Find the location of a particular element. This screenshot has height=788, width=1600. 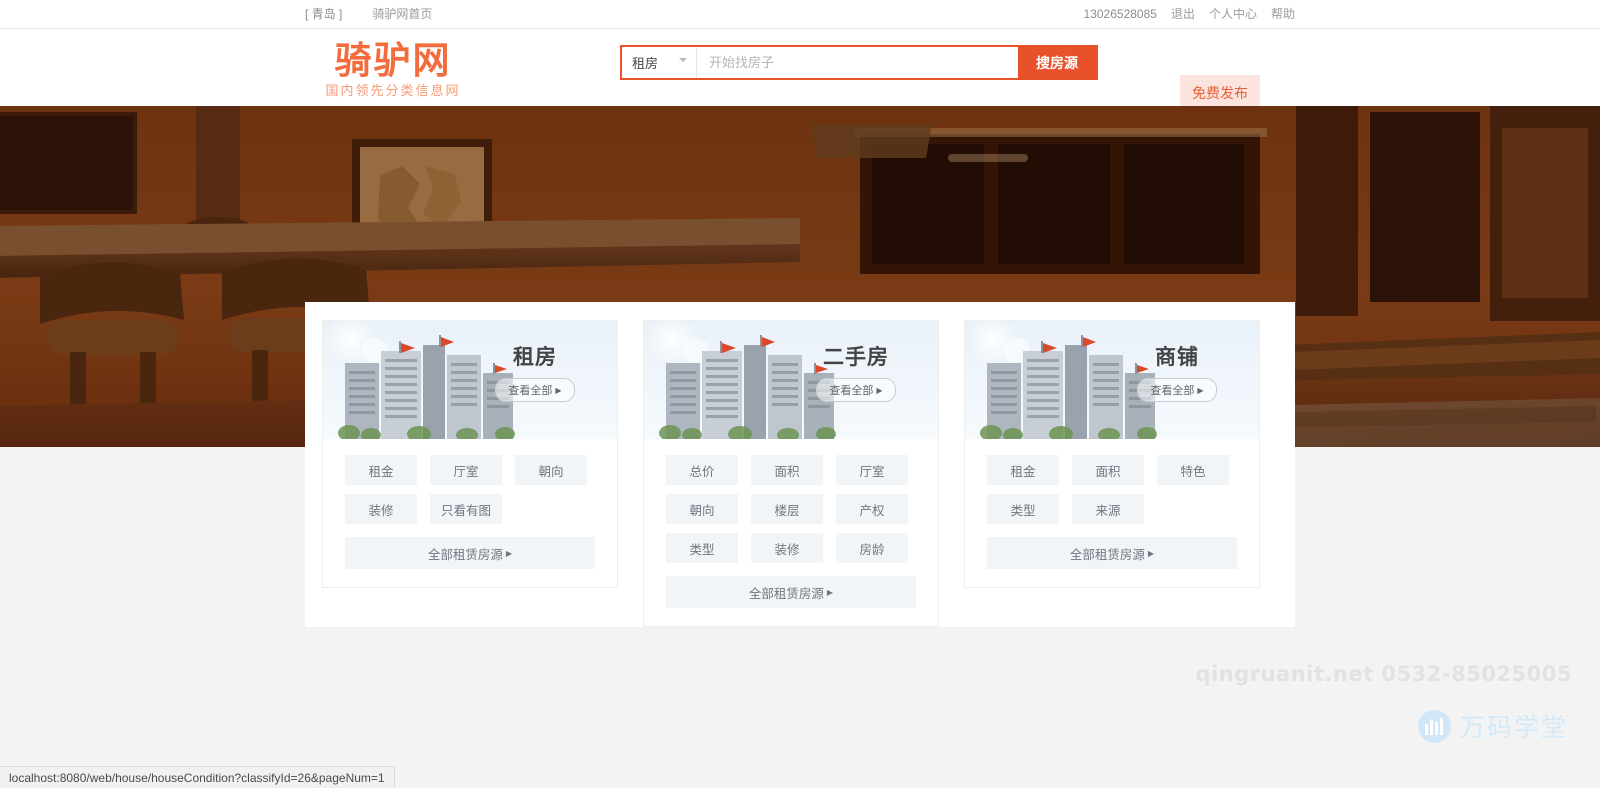

filter-tag-grid: 总价 面积 厅室 朝向 楼层 产权 类型 装修 房龄 is located at coordinates (791, 509).